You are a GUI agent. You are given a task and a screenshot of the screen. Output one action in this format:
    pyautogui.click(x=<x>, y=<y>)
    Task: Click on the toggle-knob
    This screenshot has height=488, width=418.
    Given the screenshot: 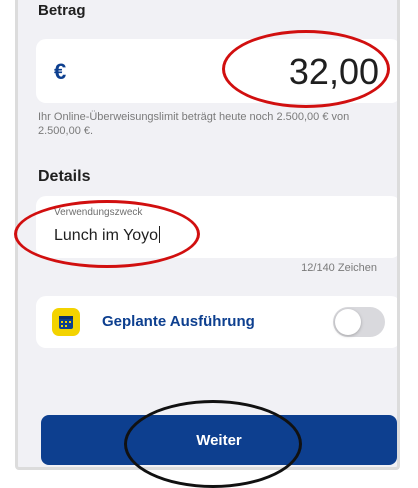 What is the action you would take?
    pyautogui.click(x=348, y=322)
    